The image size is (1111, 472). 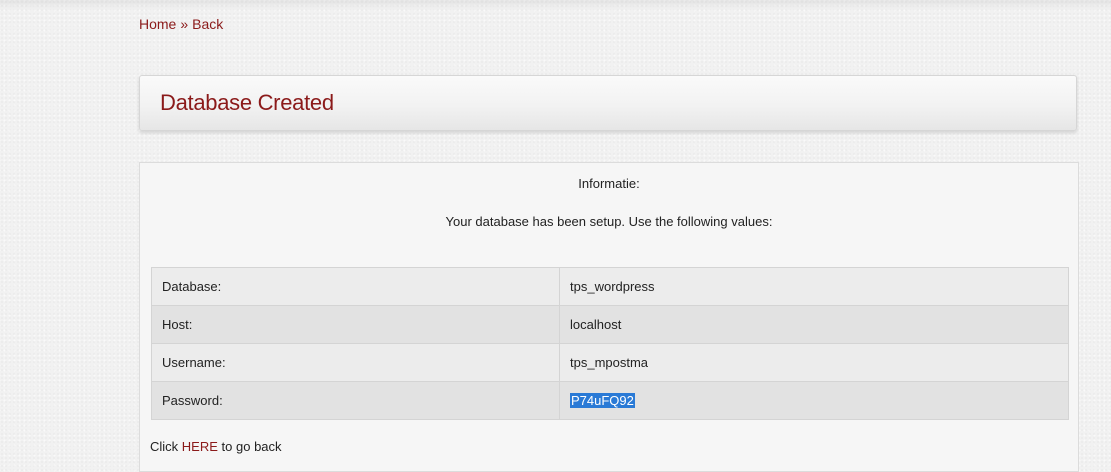 I want to click on password-cell: P74uFQ92, so click(x=814, y=400).